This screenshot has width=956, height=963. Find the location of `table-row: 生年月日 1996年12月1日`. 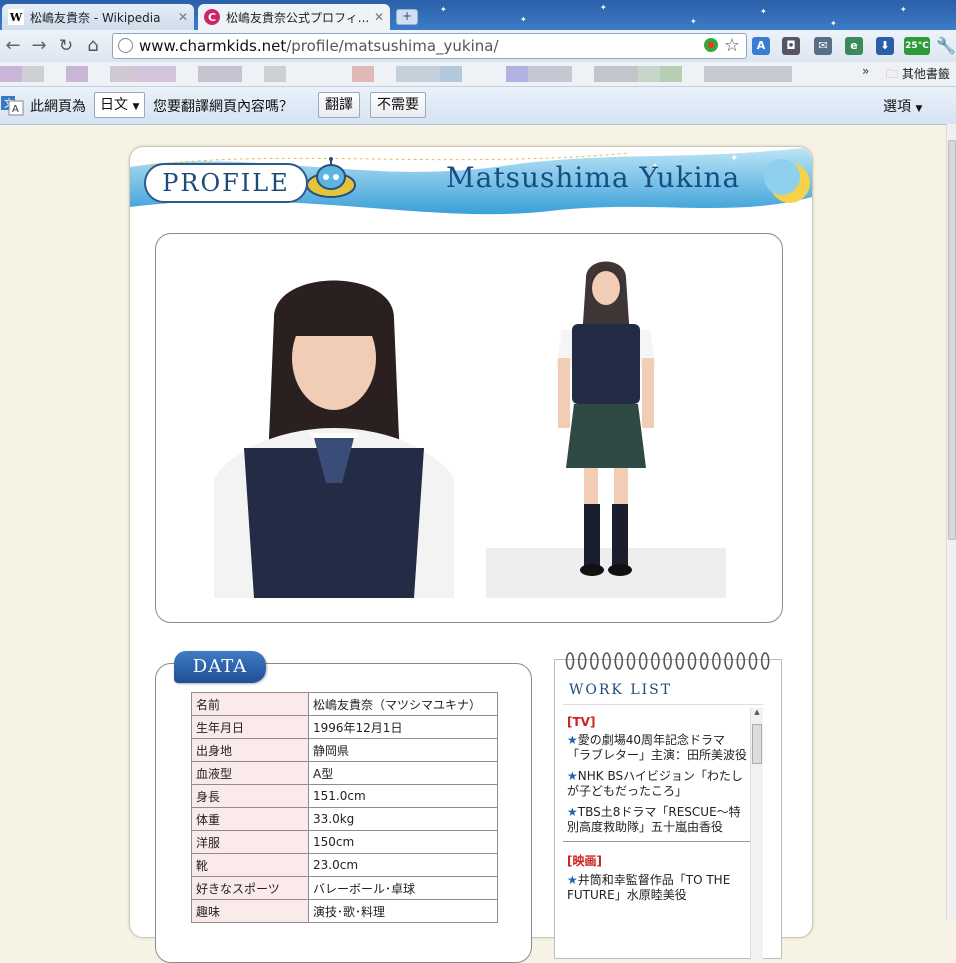

table-row: 生年月日 1996年12月1日 is located at coordinates (344, 727).